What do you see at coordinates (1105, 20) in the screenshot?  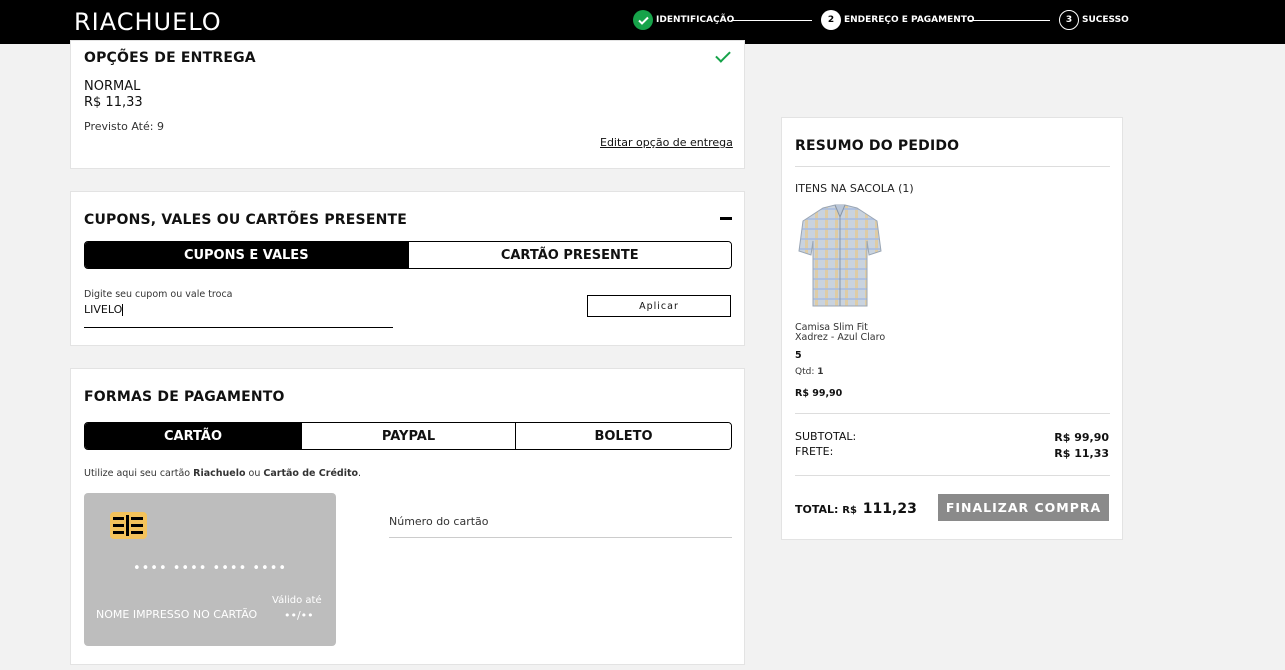 I see `step-label: SUCESSO` at bounding box center [1105, 20].